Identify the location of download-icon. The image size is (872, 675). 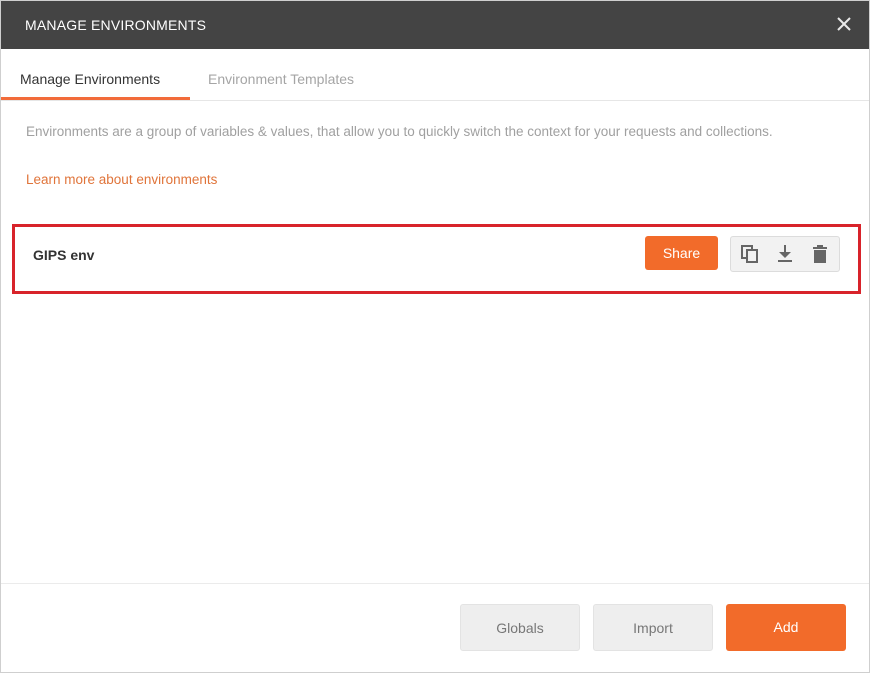
(785, 254).